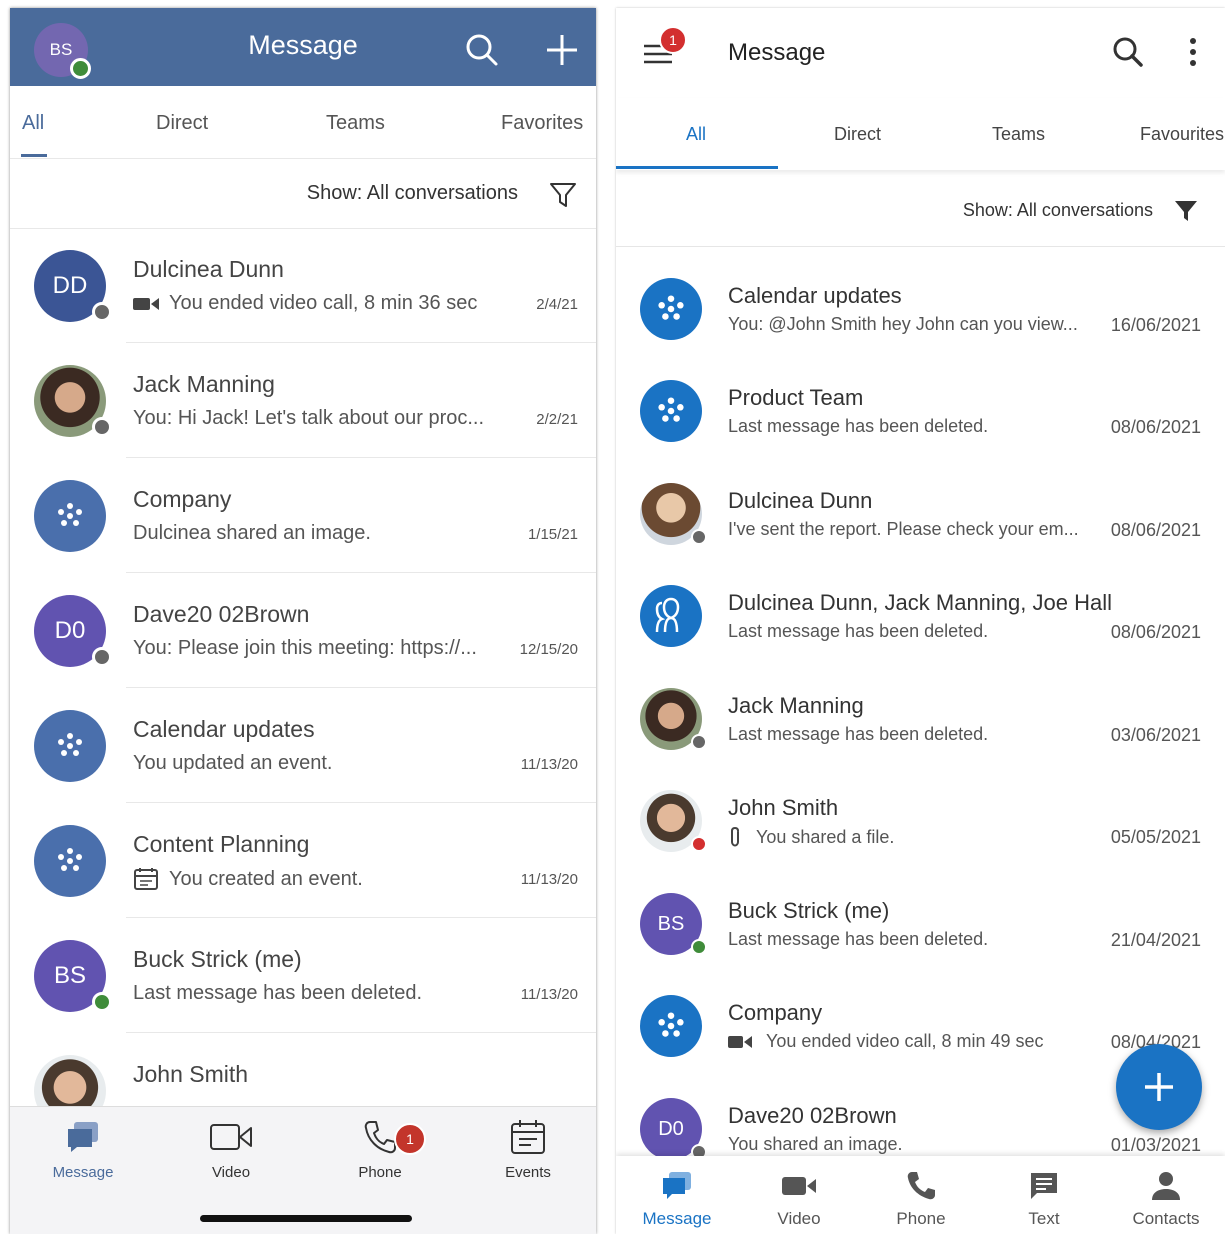  I want to click on conversation-name: Buck Strick (me), so click(217, 959).